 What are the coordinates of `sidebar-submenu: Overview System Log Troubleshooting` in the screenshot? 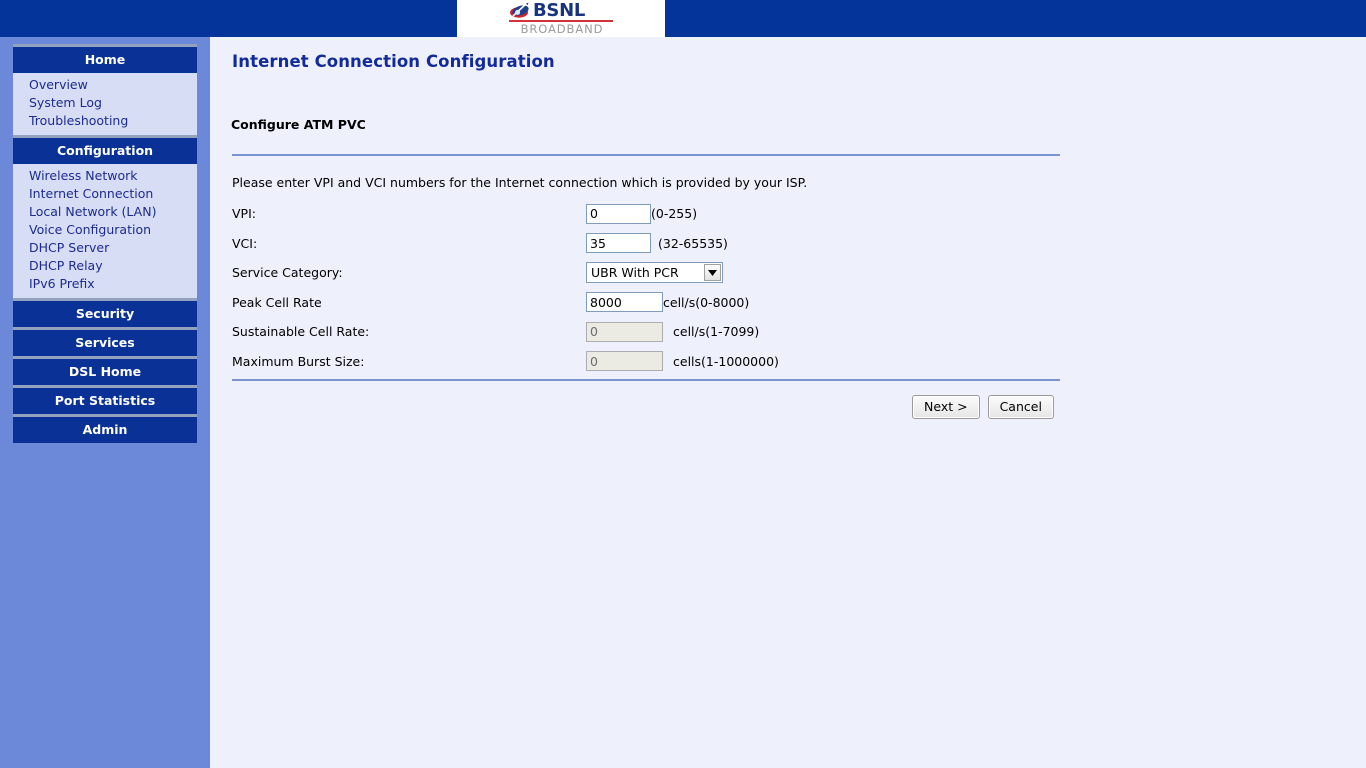 It's located at (105, 104).